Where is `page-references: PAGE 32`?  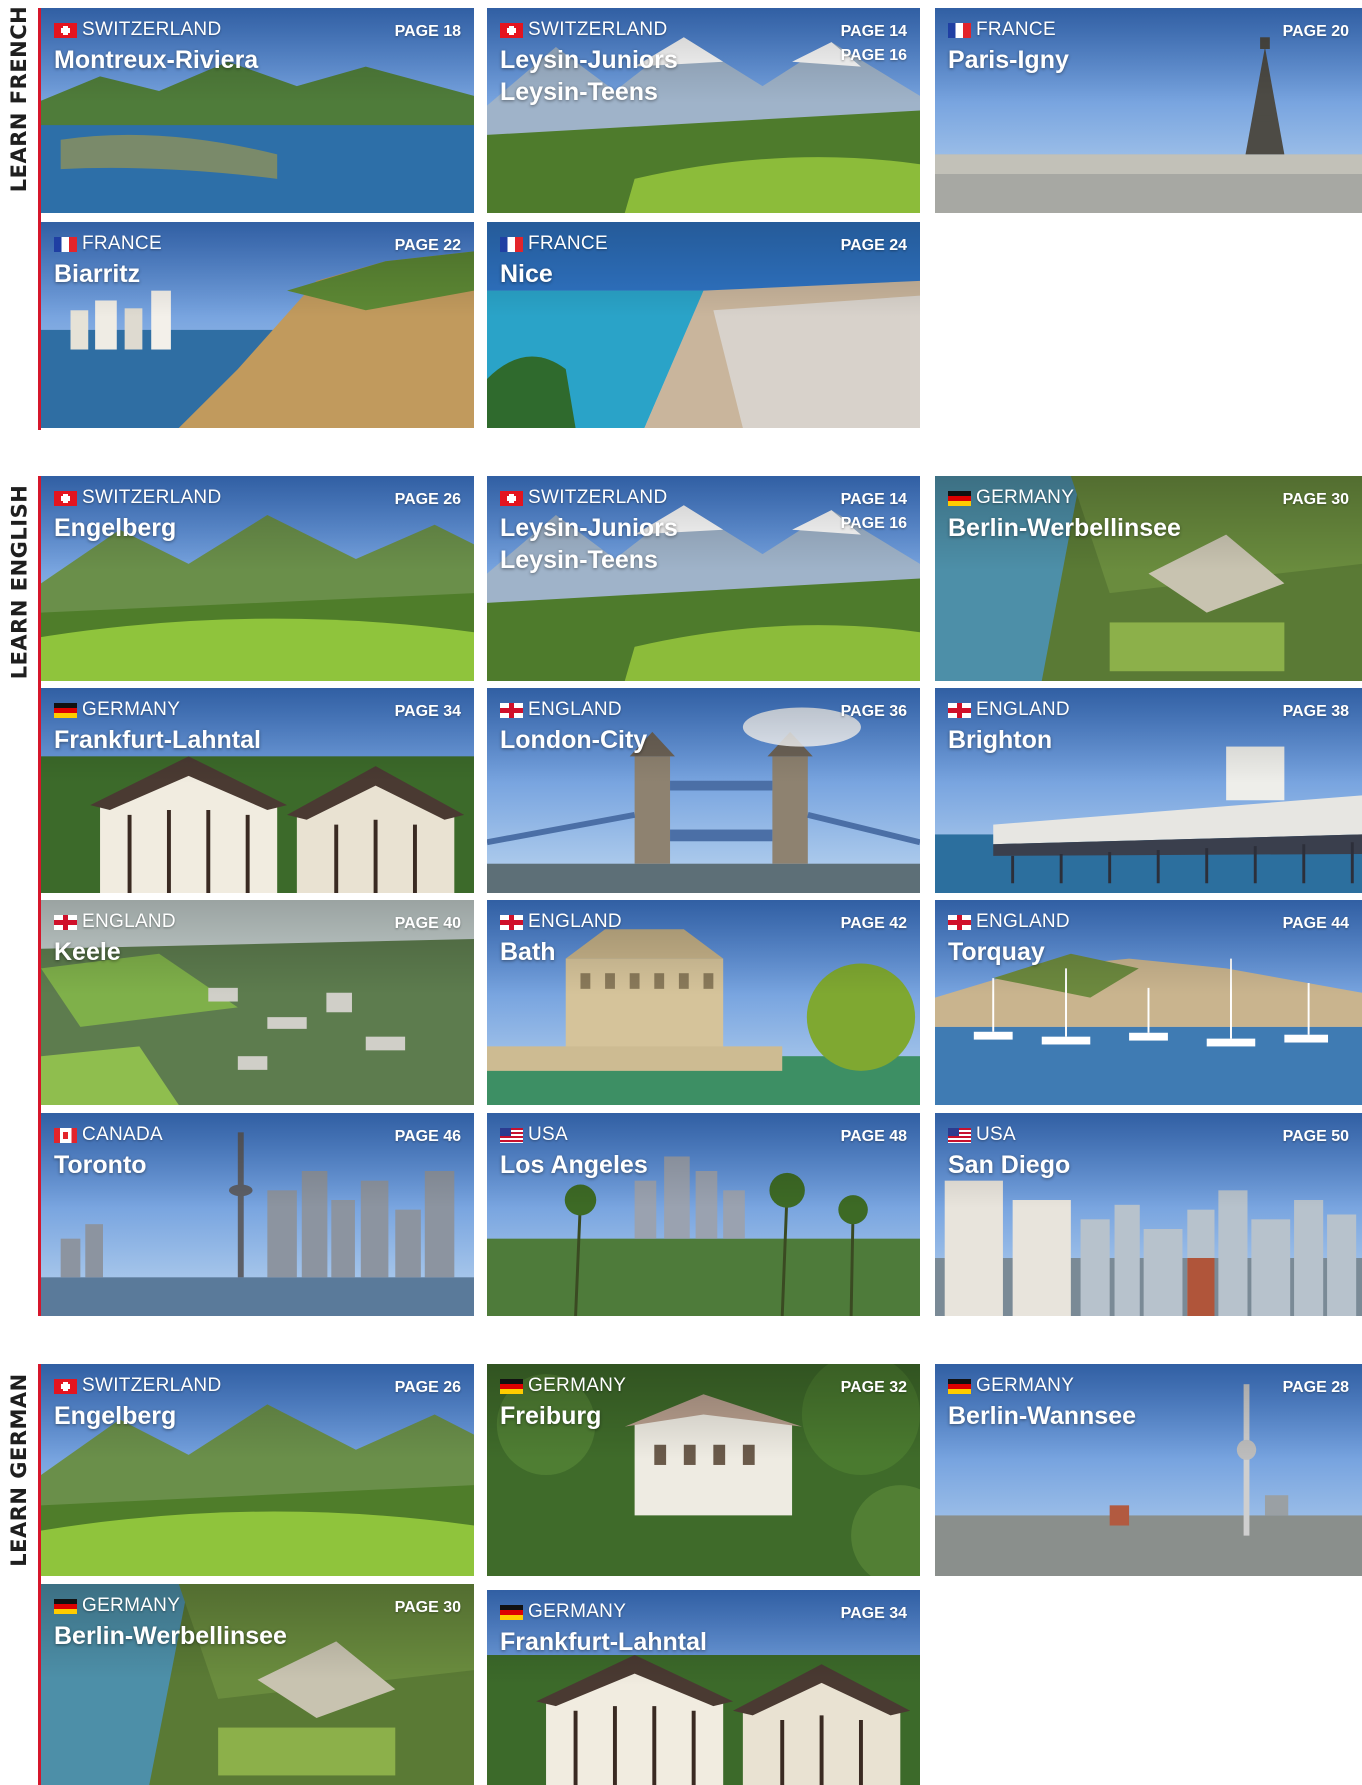 page-references: PAGE 32 is located at coordinates (874, 1388).